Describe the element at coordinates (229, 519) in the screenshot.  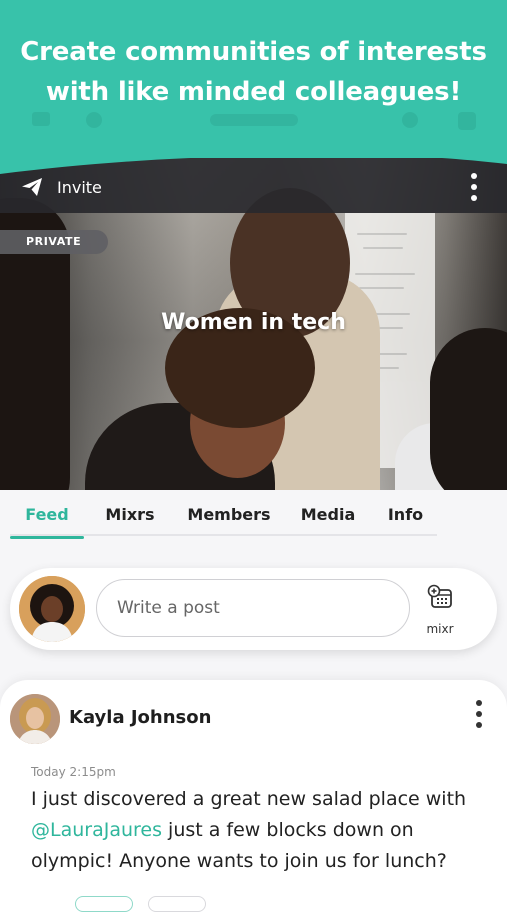
I see `tab-members: Members` at that location.